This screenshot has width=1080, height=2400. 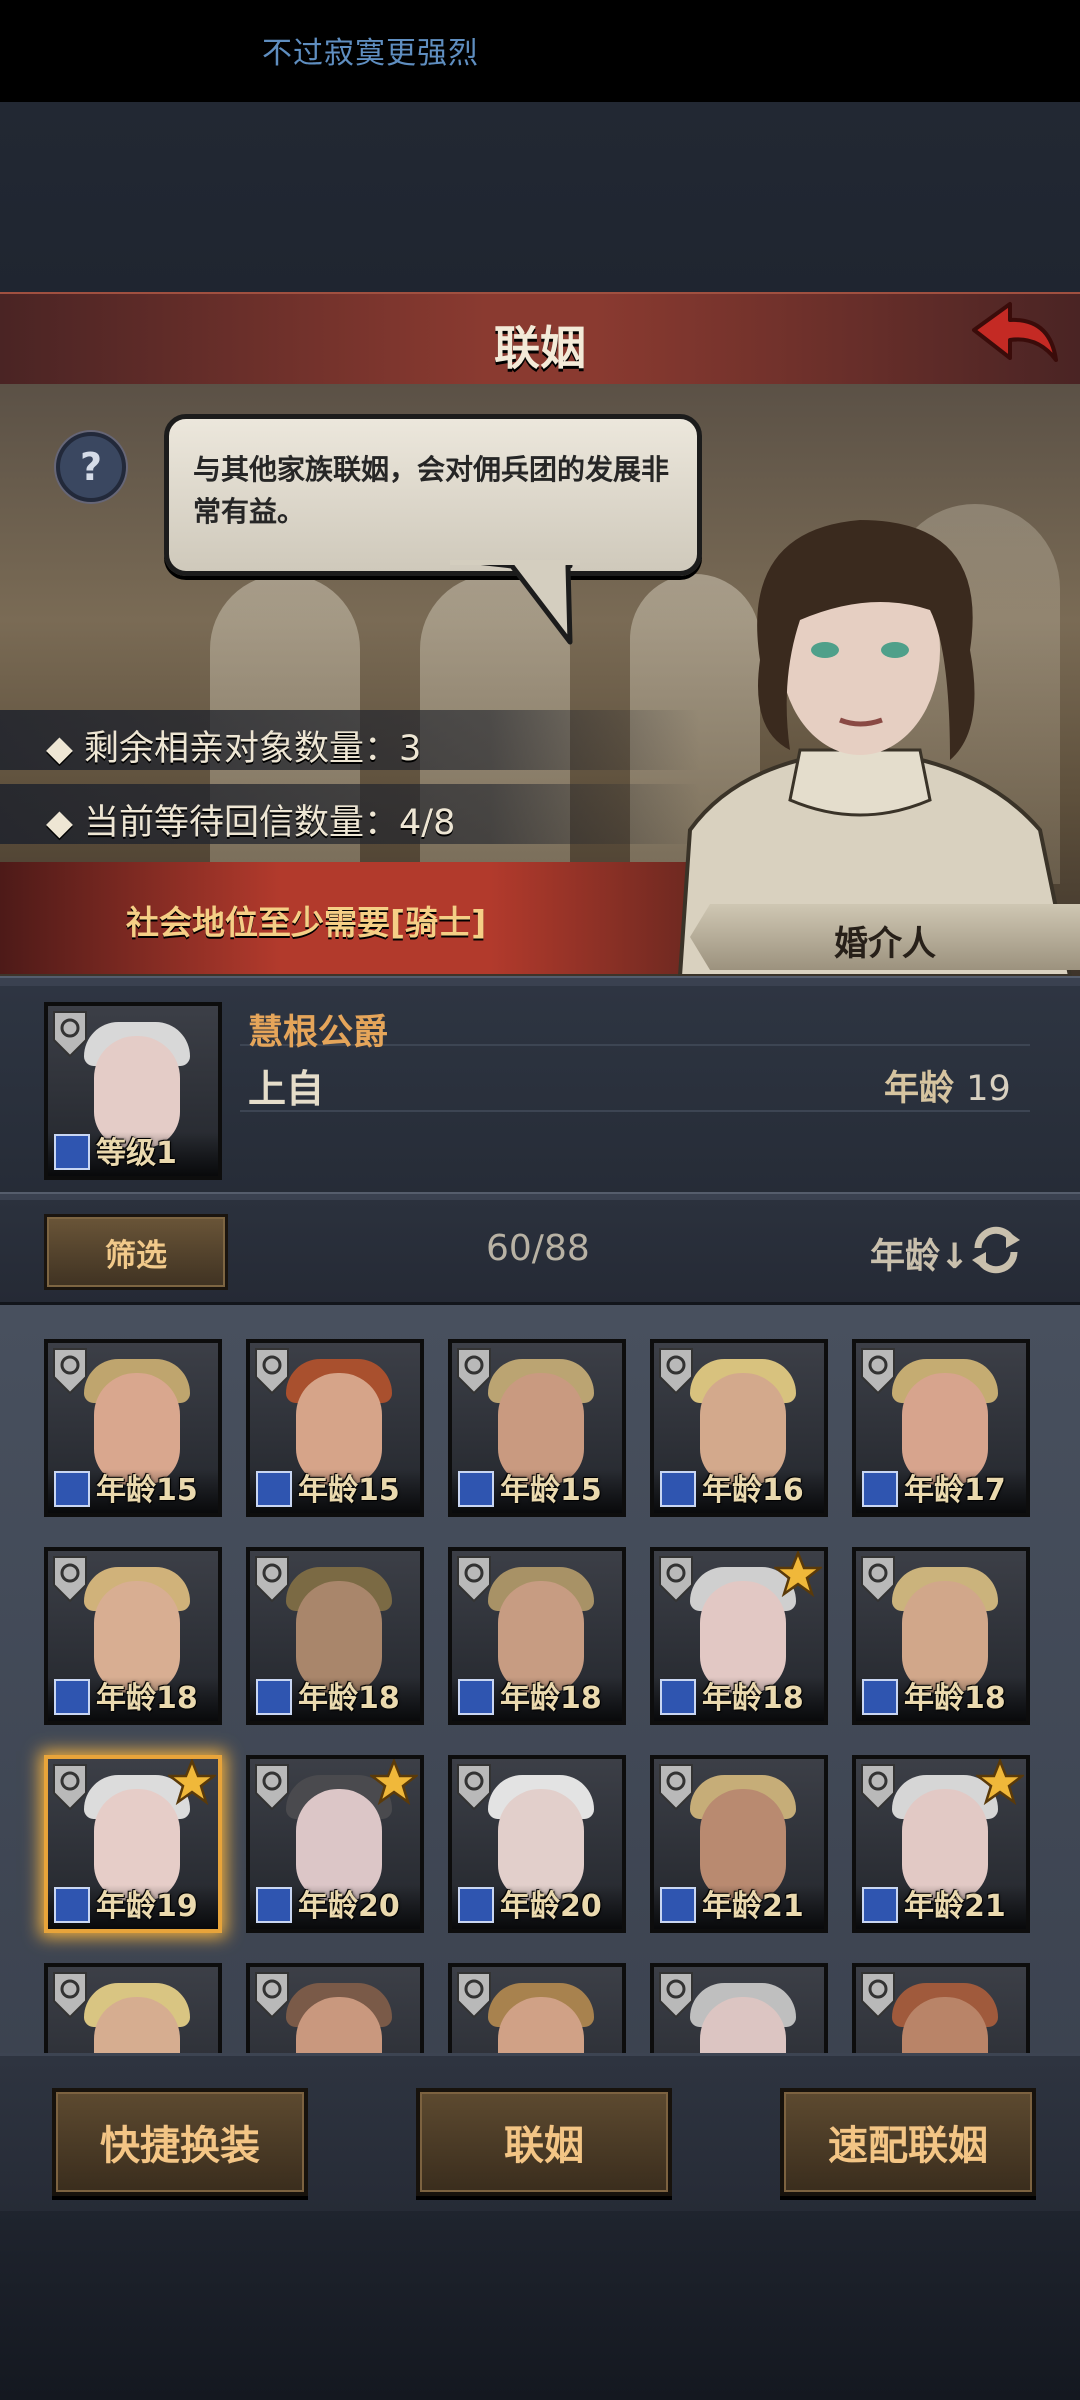 I want to click on title-bar: 联姻, so click(x=540, y=339).